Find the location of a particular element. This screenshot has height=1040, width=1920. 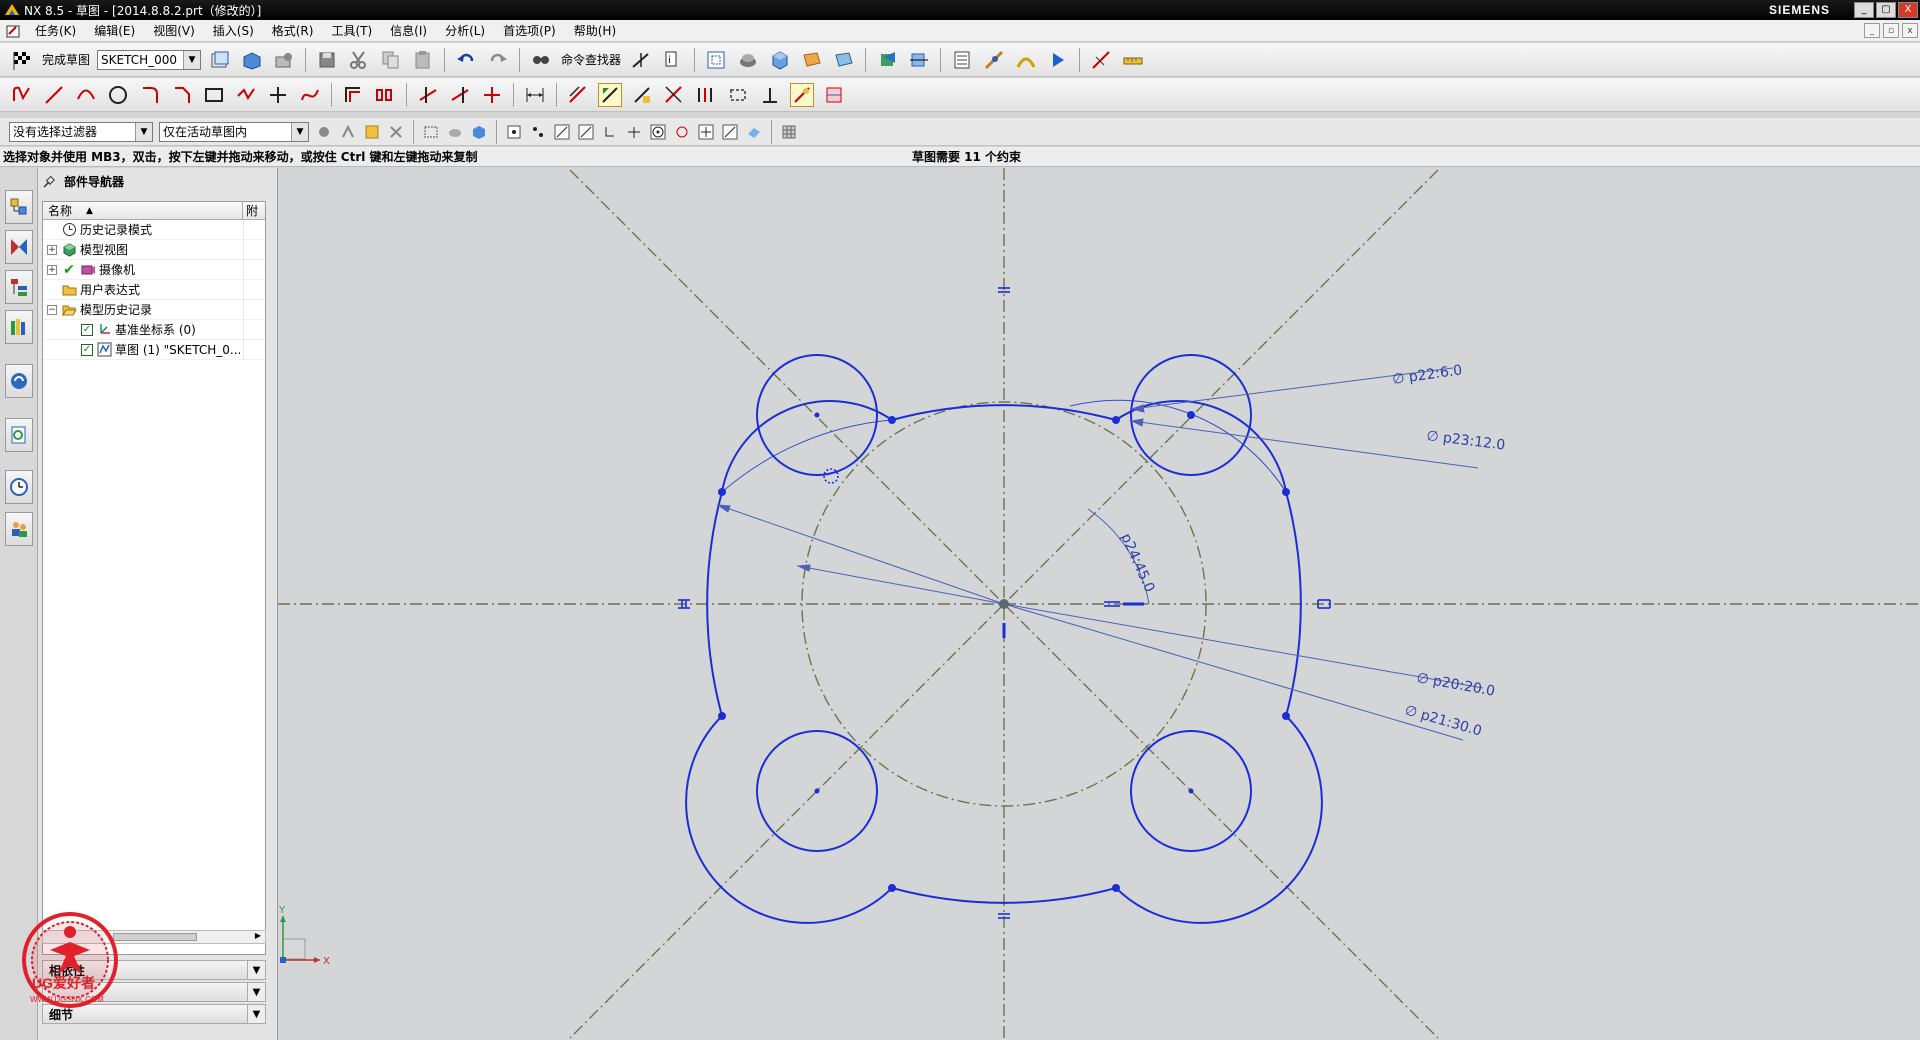

snap-midpoint-icon is located at coordinates (538, 132).